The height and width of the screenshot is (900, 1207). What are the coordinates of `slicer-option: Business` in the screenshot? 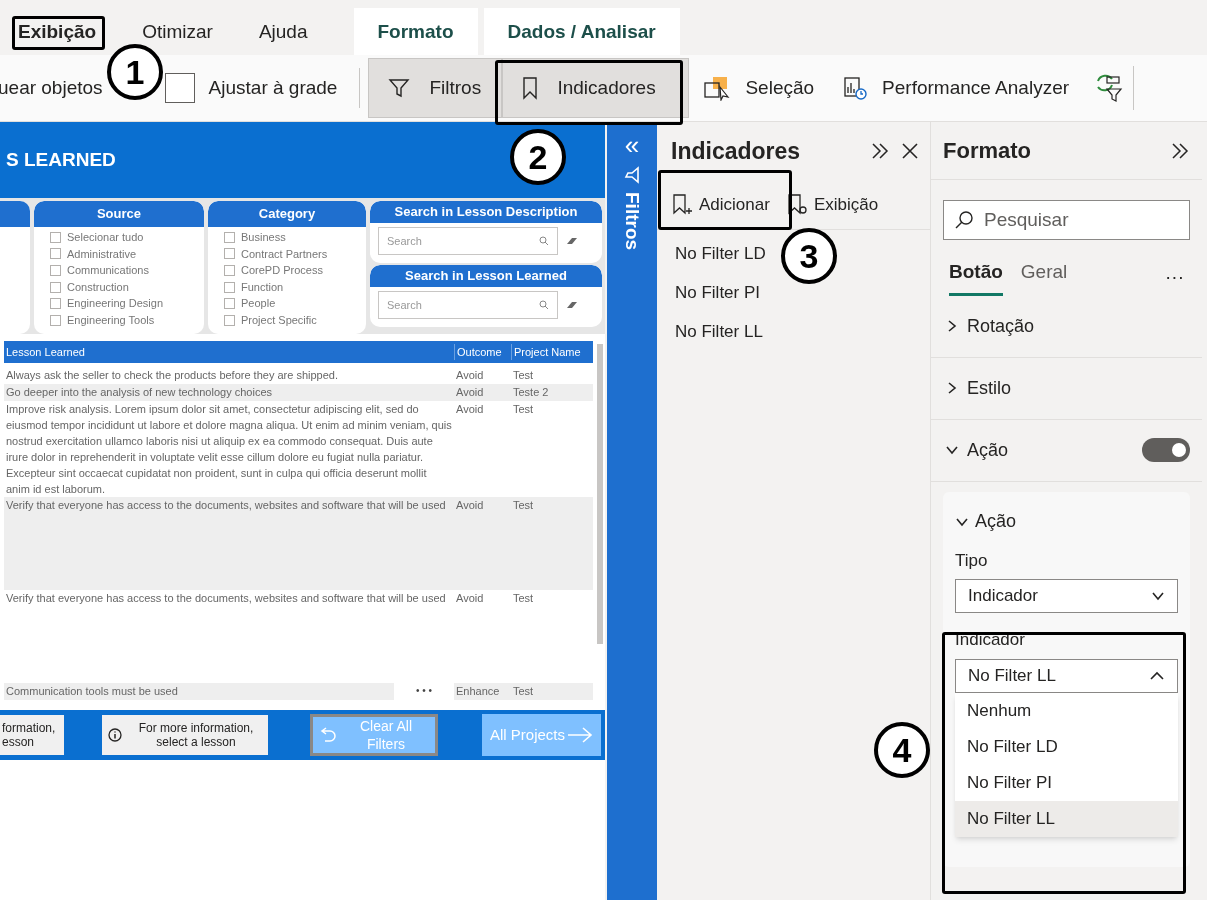 It's located at (263, 237).